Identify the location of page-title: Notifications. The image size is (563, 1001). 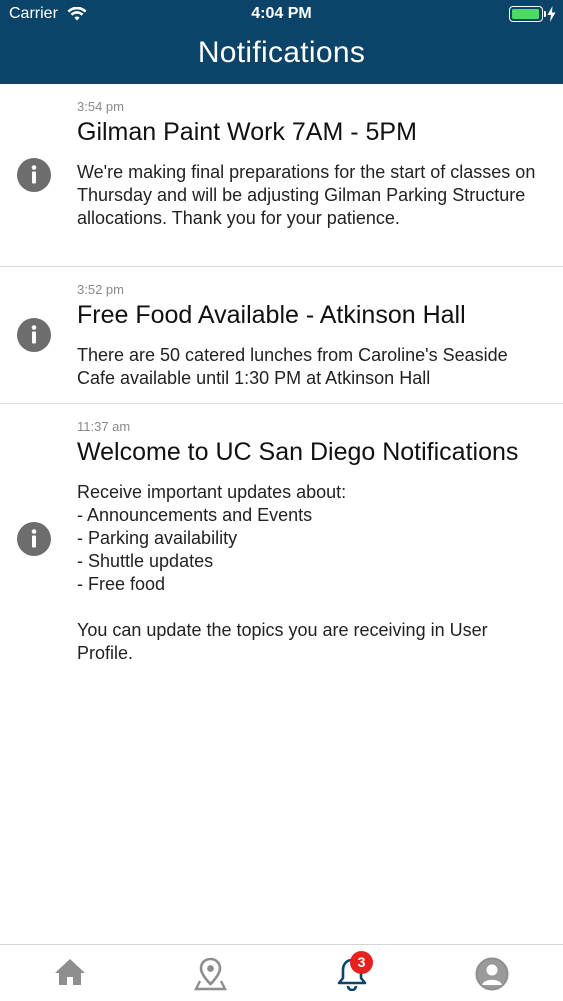
(281, 52).